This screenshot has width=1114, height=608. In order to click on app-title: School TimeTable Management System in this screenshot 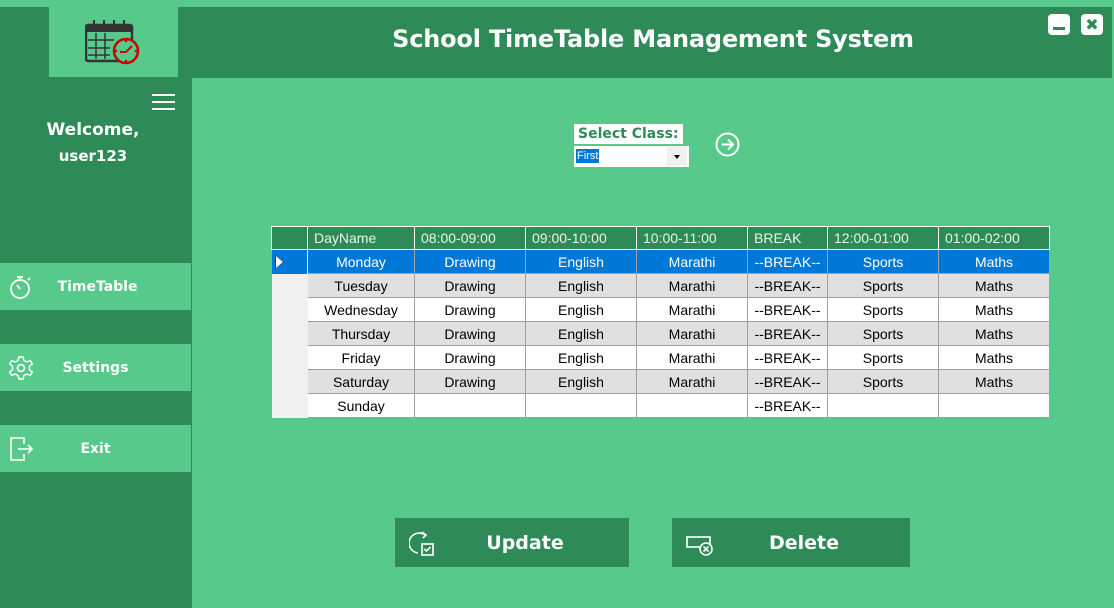, I will do `click(653, 39)`.